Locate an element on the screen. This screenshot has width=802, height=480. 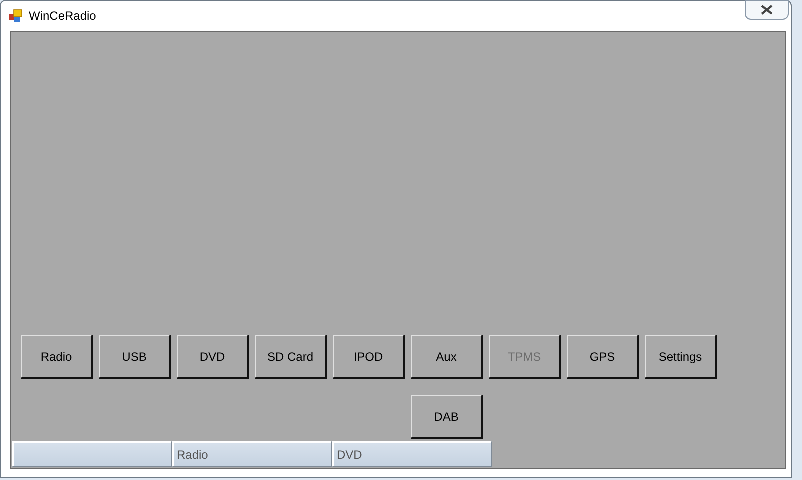
close-button is located at coordinates (767, 10).